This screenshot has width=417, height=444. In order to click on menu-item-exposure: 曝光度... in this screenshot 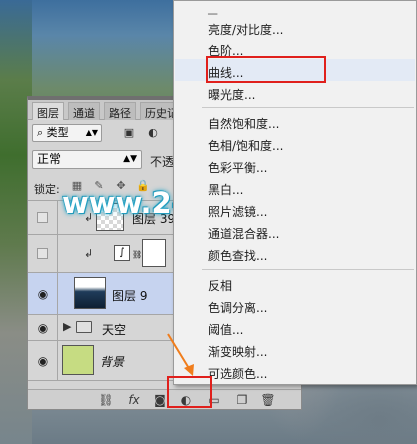, I will do `click(231, 94)`.